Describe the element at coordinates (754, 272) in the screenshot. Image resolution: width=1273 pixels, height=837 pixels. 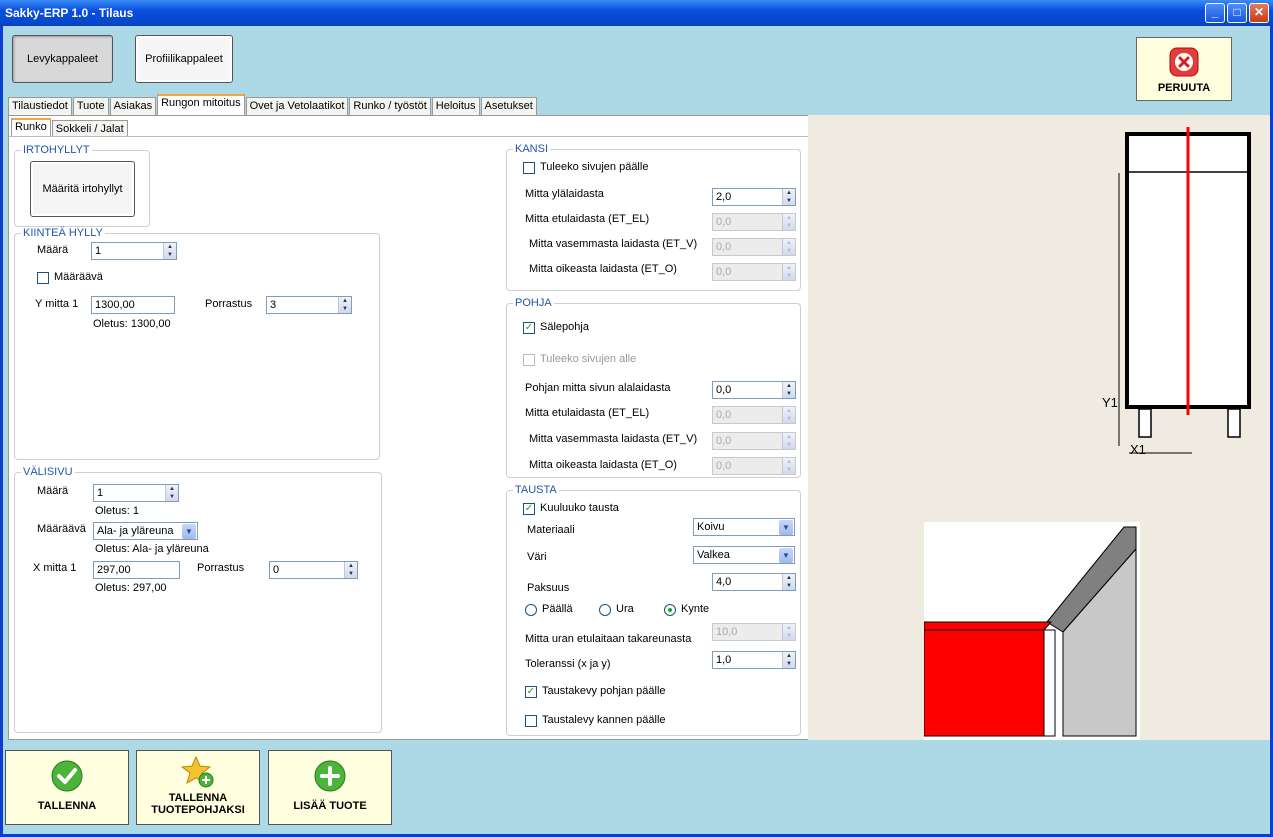
I see `kansi-oikeasta-input: 0,0 ▲ ▼` at that location.